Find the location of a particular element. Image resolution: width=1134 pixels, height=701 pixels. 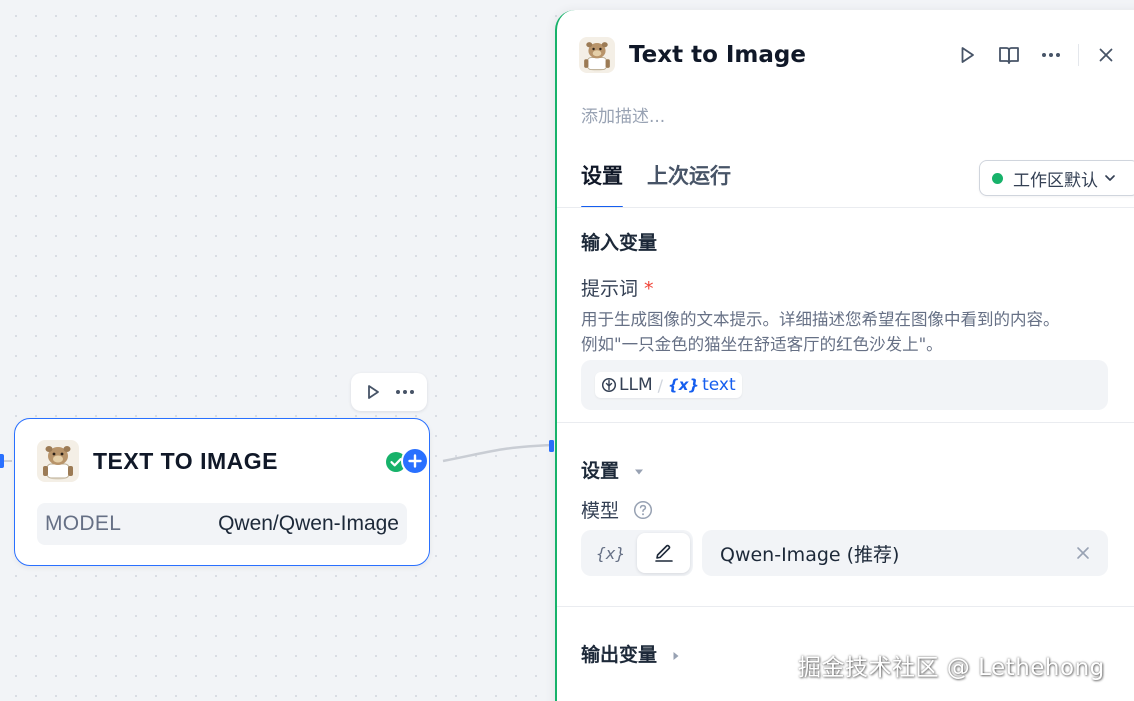

clear-icon is located at coordinates (1083, 553).